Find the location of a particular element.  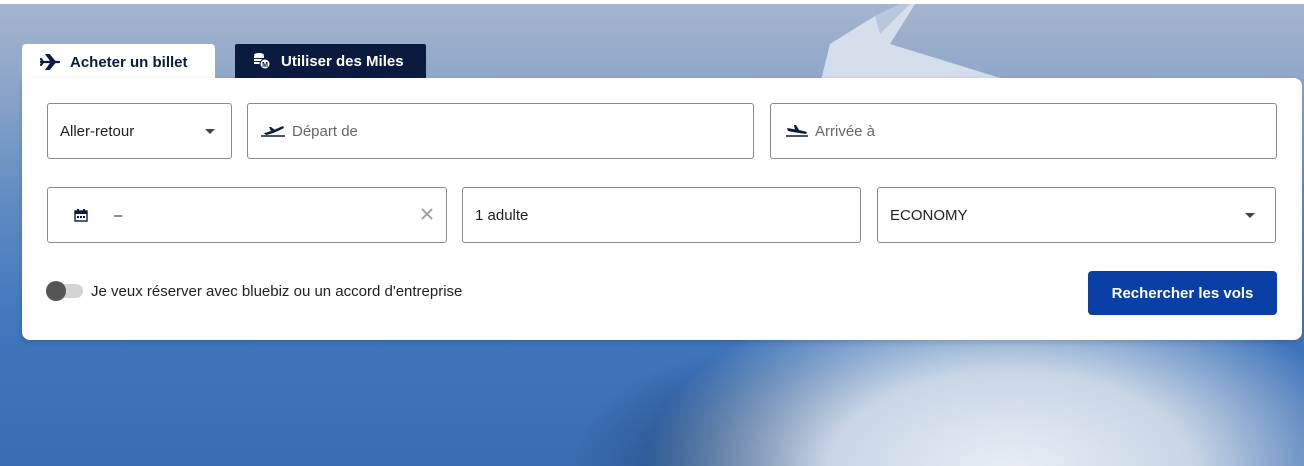

departure-input: Départ de is located at coordinates (500, 131).